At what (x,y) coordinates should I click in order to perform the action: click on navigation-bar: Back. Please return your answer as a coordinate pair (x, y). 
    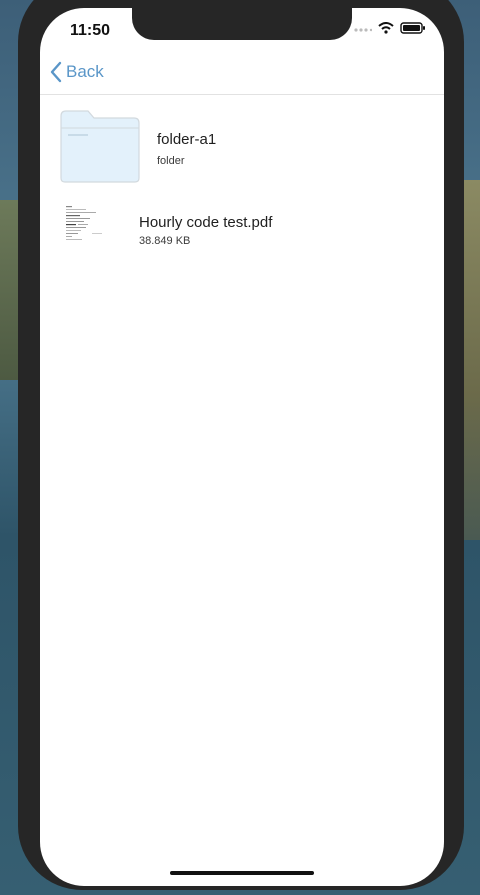
    Looking at the image, I should click on (242, 73).